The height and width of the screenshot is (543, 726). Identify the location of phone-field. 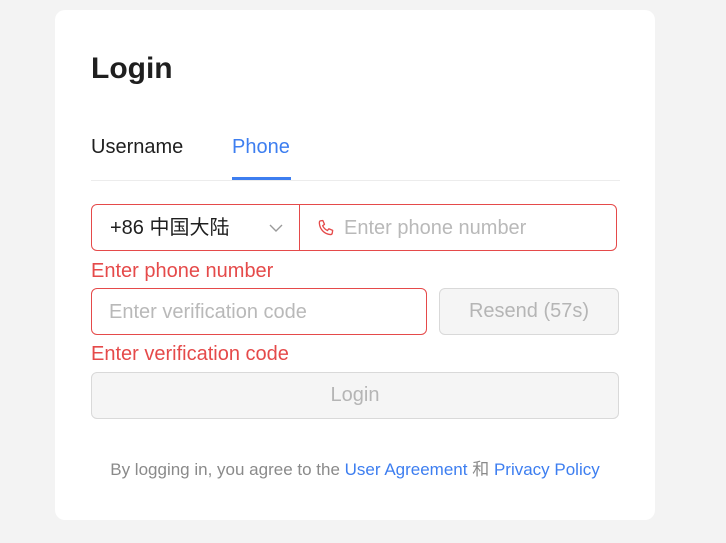
(458, 227).